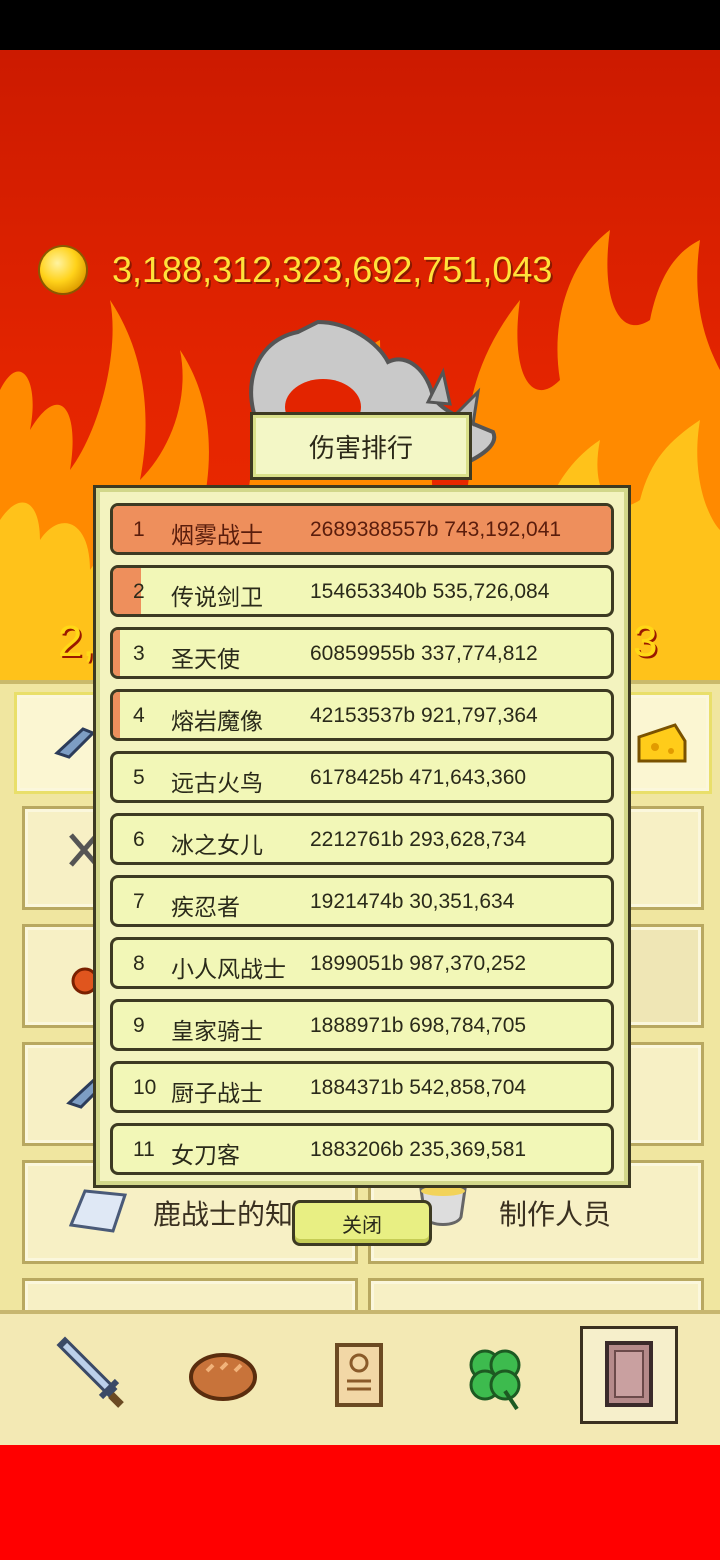 The width and height of the screenshot is (720, 1560). I want to click on damage-value: 60859955b 337,774,812, so click(424, 653).